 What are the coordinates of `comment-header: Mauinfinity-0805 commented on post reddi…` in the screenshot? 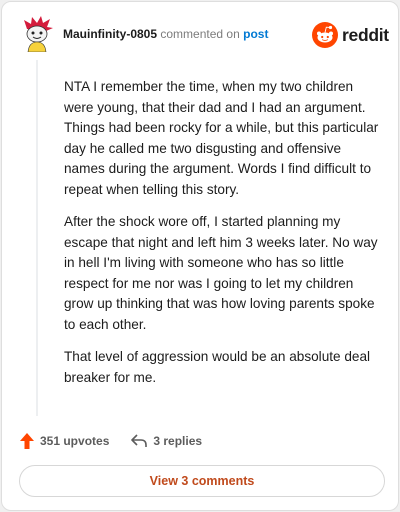 It's located at (200, 34).